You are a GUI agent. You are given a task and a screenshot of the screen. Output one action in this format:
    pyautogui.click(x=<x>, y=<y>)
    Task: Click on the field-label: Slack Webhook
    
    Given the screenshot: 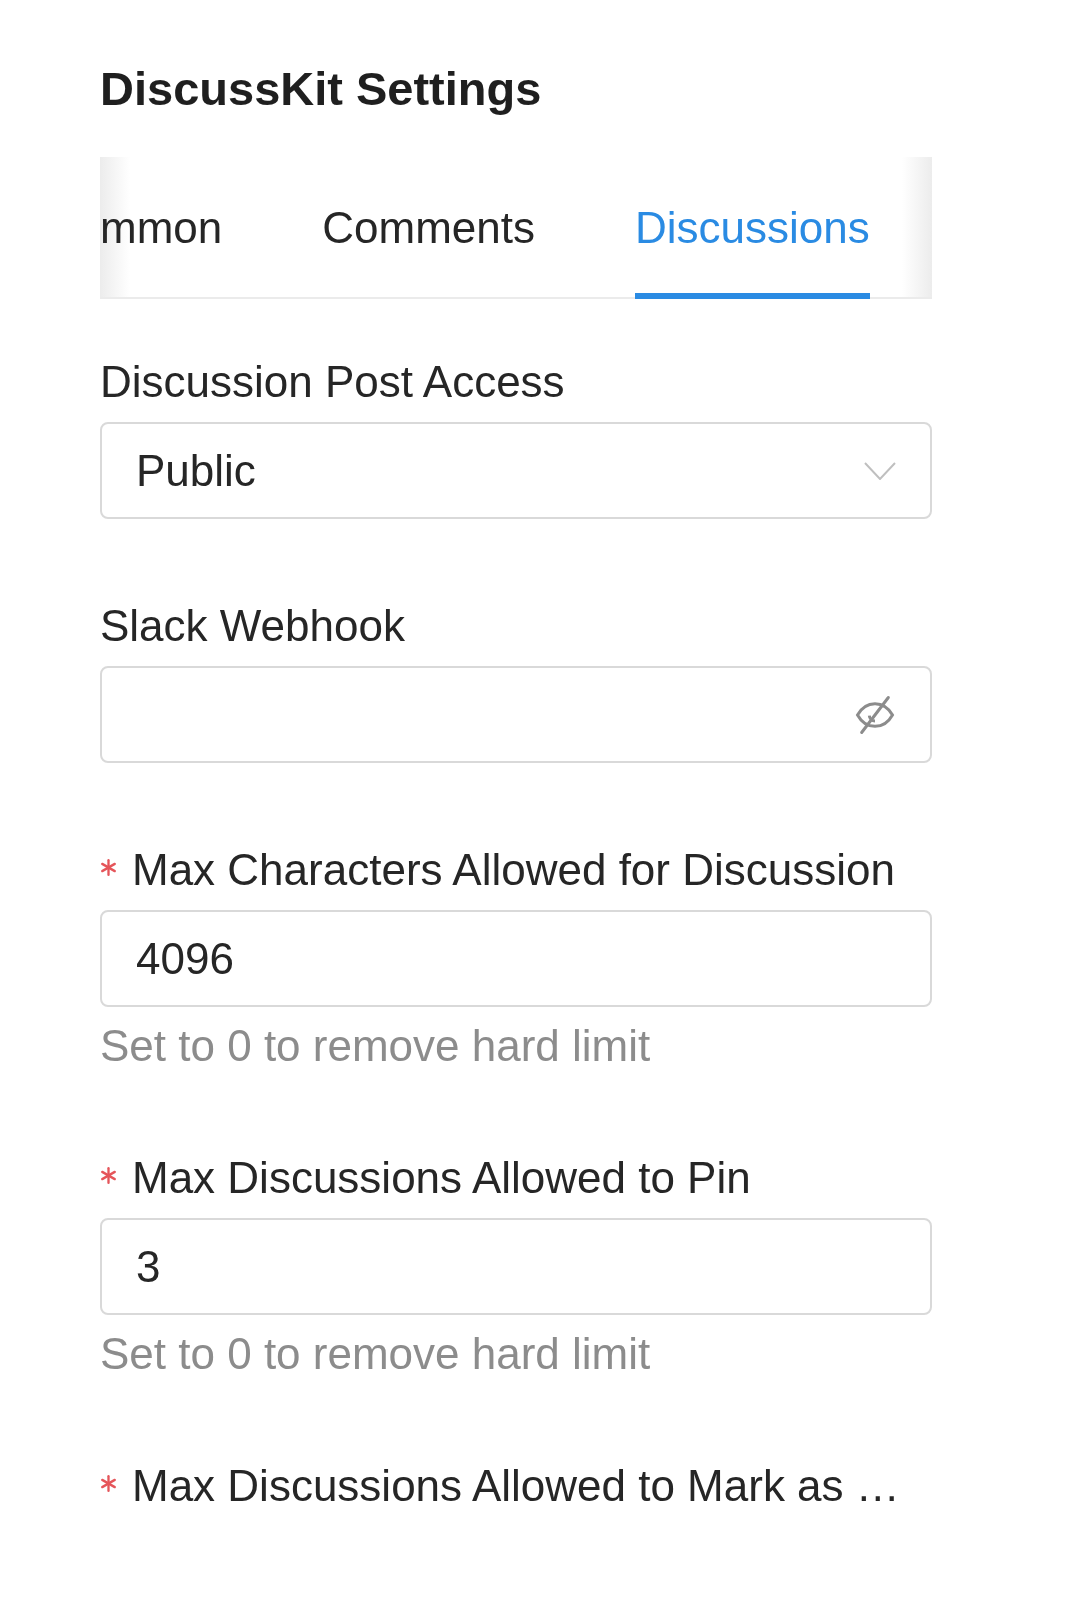 What is the action you would take?
    pyautogui.click(x=252, y=626)
    